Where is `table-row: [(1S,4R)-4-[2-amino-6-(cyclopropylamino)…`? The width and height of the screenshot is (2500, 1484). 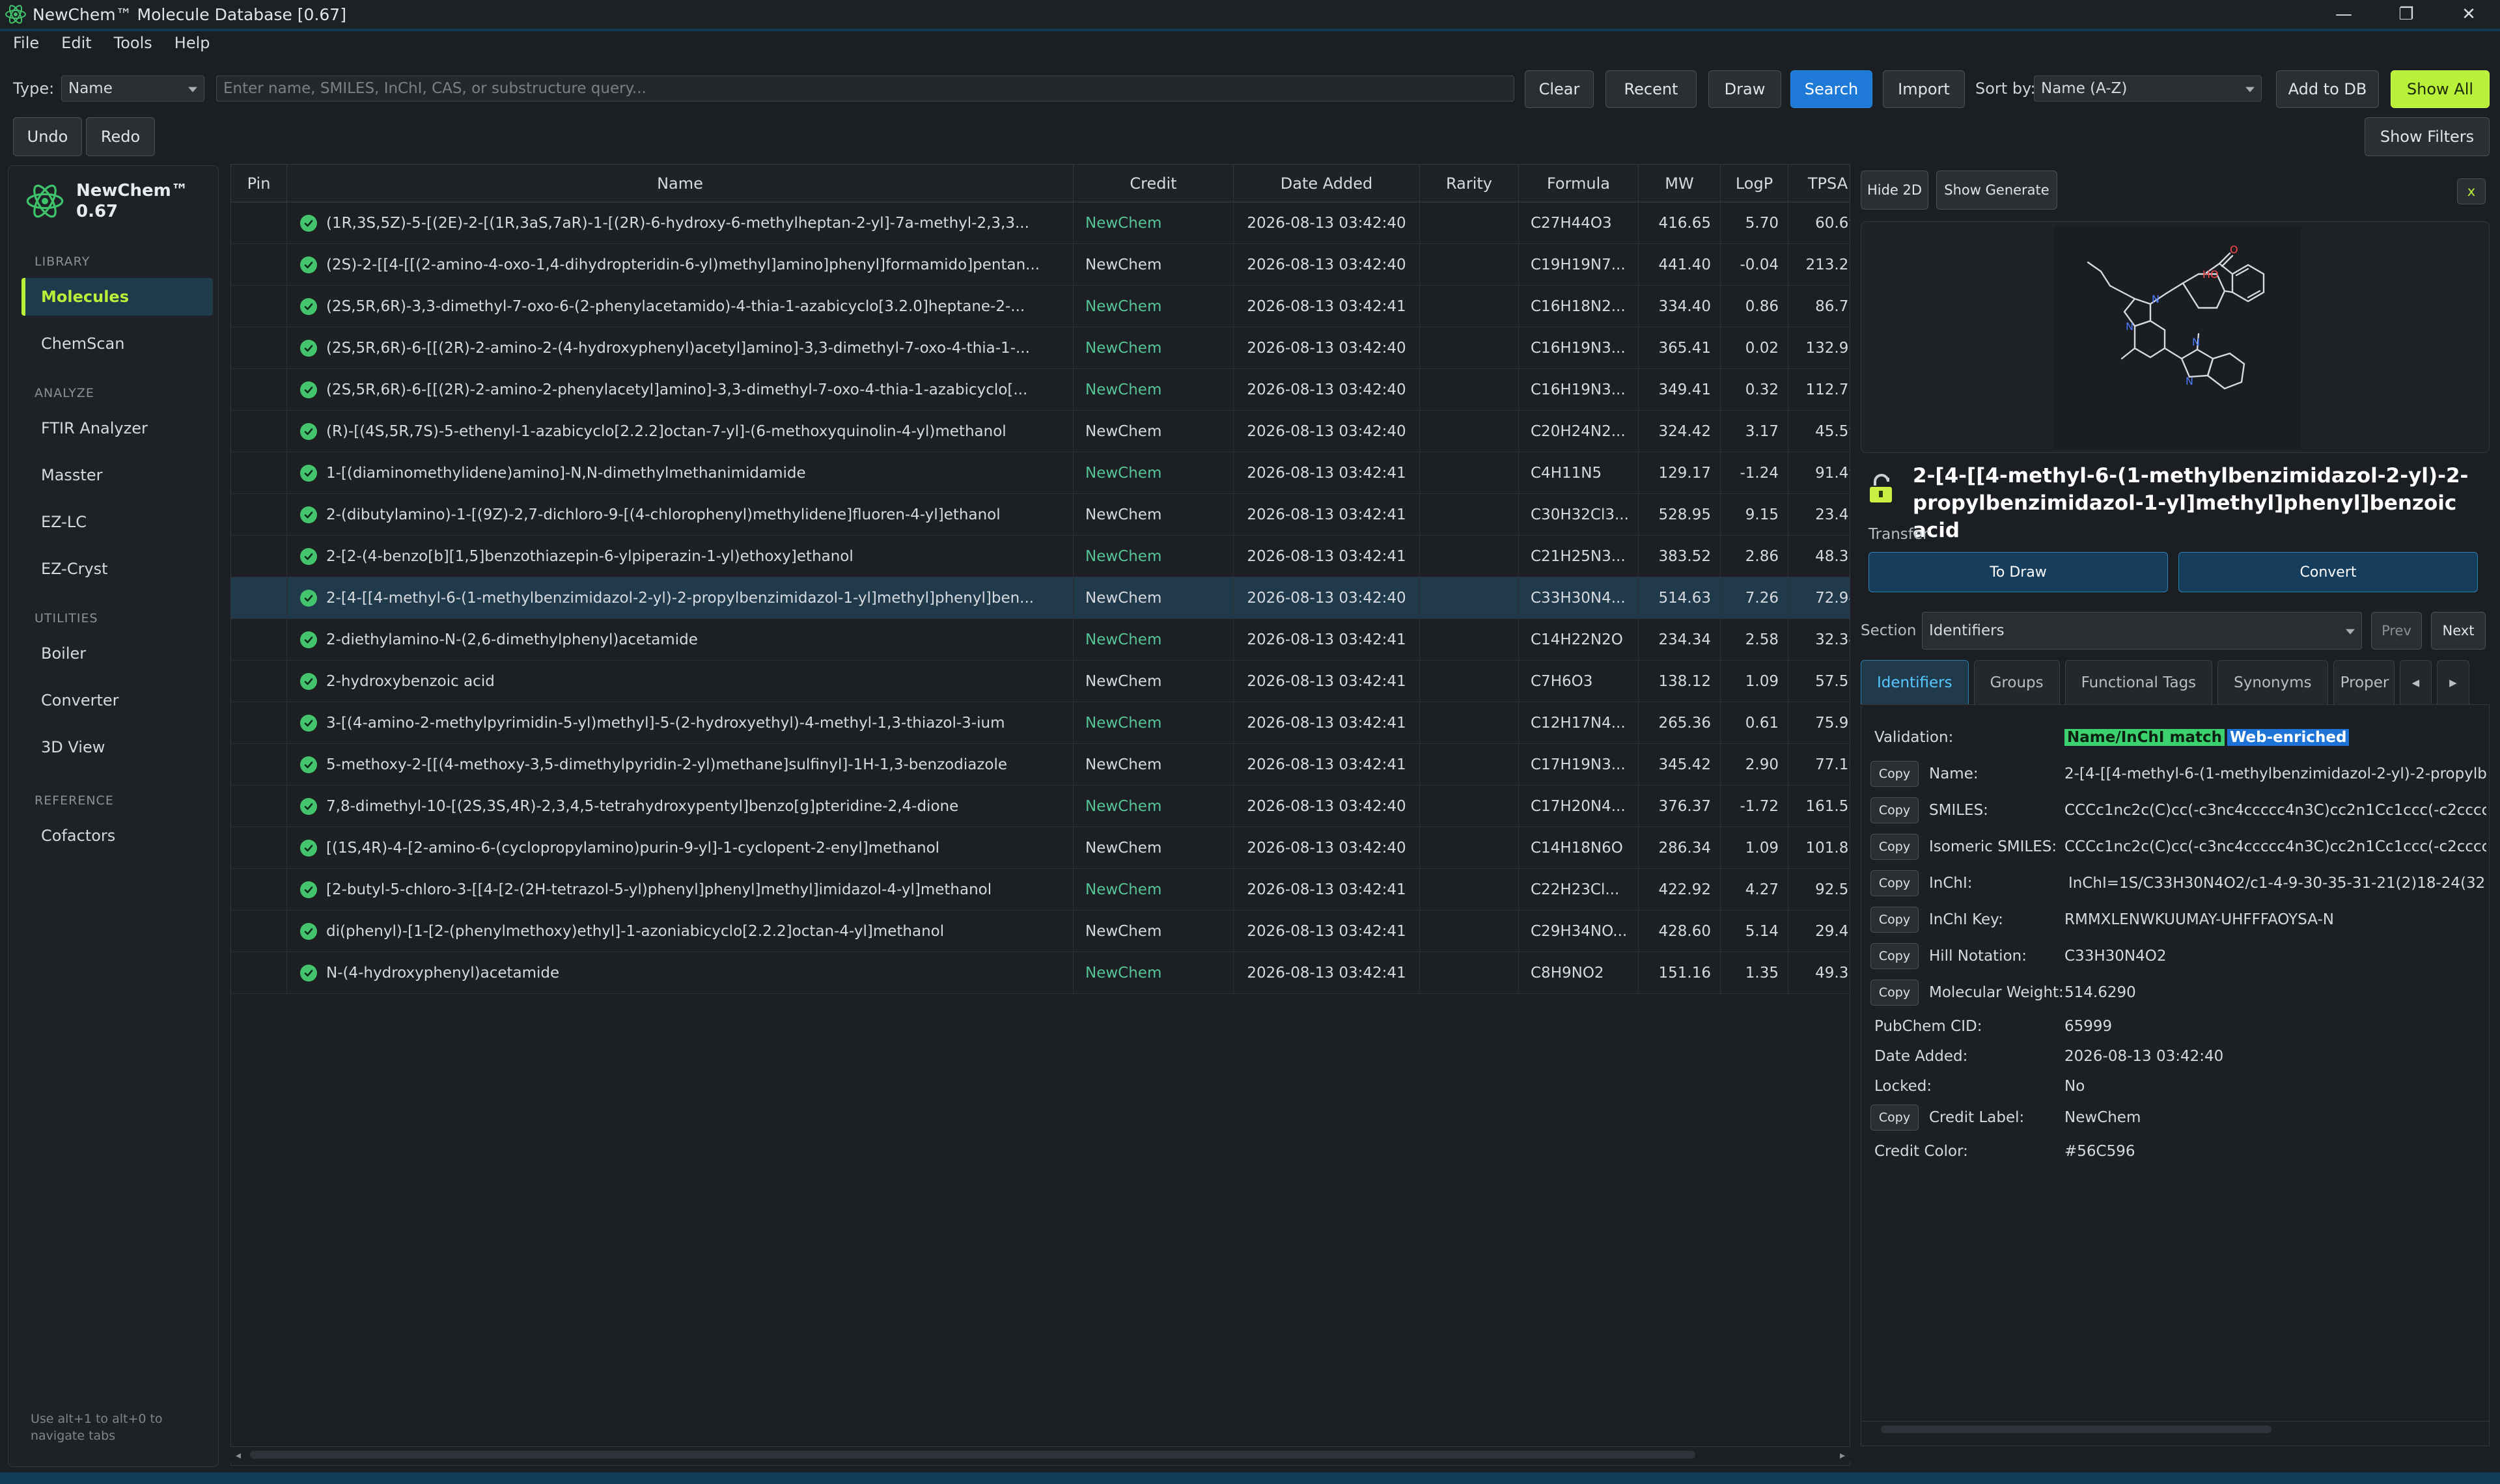
table-row: [(1S,4R)-4-[2-amino-6-(cyclopropylamino)… is located at coordinates (1040, 848).